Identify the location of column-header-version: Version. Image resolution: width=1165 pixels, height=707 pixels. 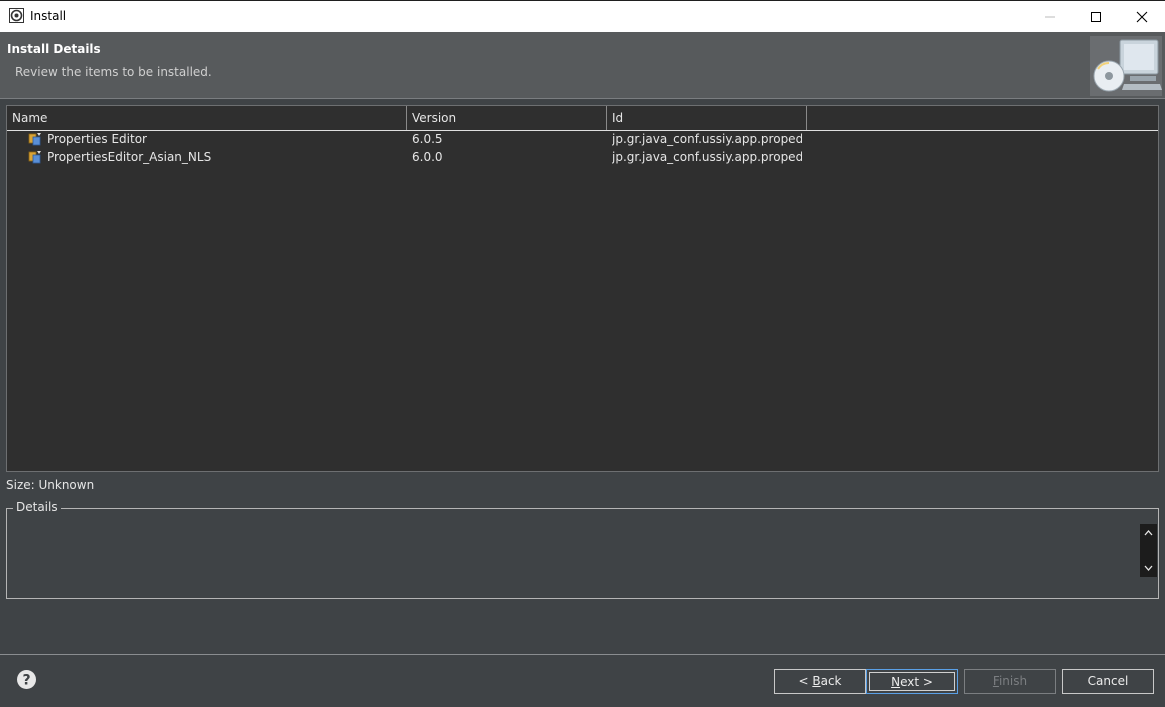
(507, 118).